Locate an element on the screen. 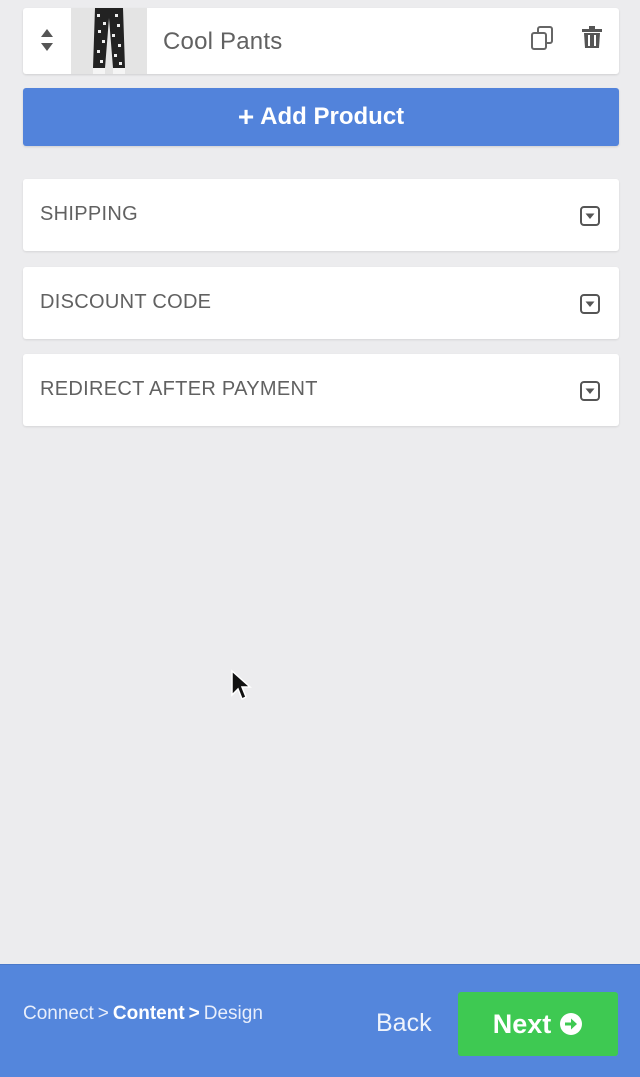 The width and height of the screenshot is (640, 1077). top-strip is located at coordinates (320, 4).